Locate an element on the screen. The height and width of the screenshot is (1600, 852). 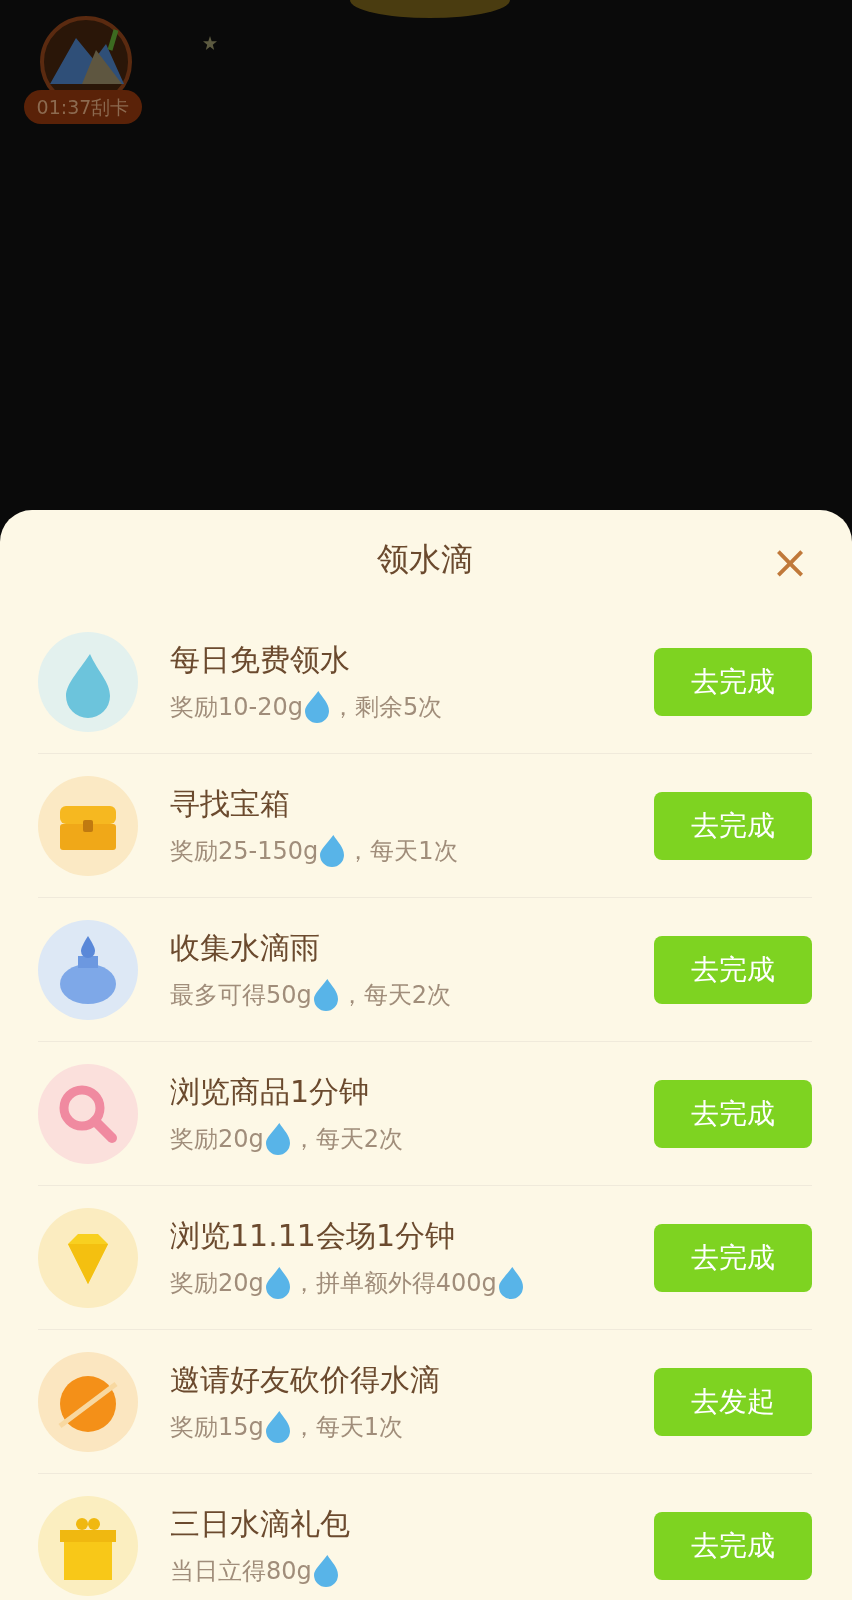
star-icon is located at coordinates (210, 43).